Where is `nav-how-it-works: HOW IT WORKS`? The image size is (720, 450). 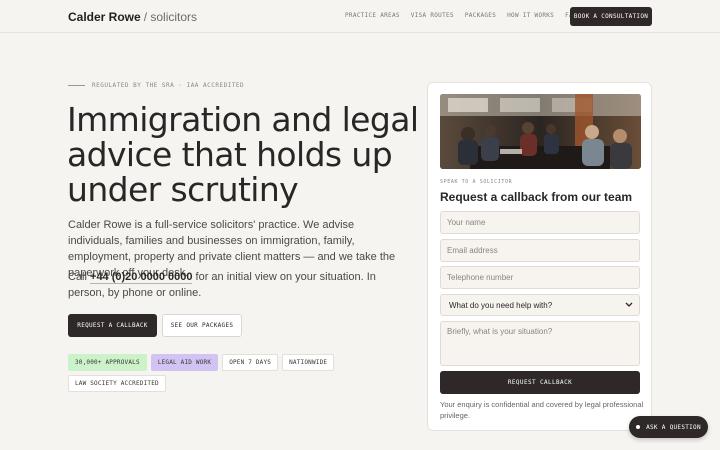
nav-how-it-works: HOW IT WORKS is located at coordinates (530, 15).